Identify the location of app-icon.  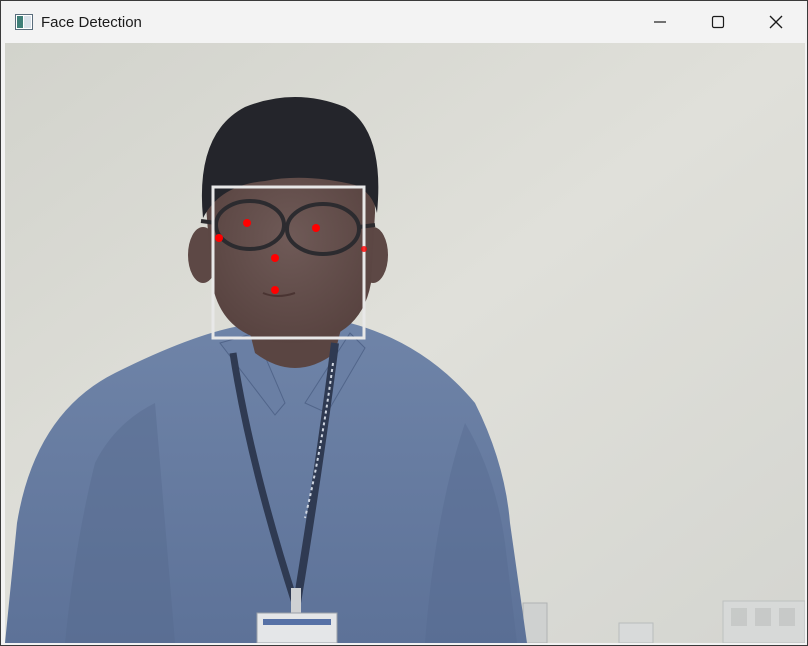
(24, 22).